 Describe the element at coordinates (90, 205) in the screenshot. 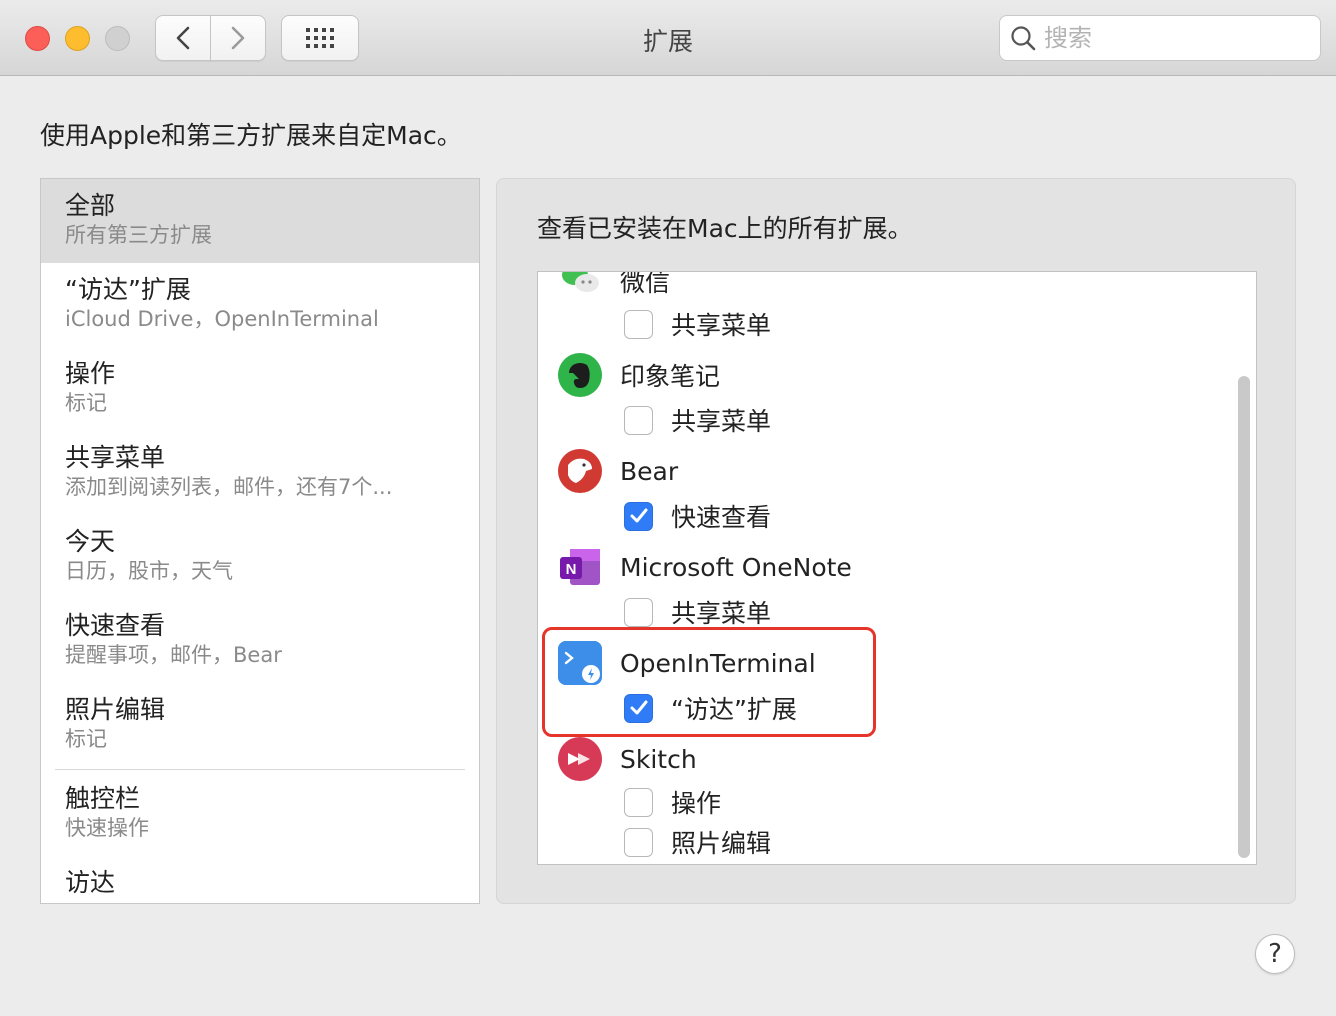

I see `category-title: 全部` at that location.